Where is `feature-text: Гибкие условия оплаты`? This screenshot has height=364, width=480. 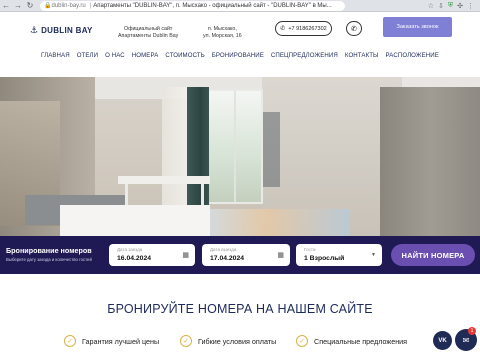 feature-text: Гибкие условия оплаты is located at coordinates (237, 341).